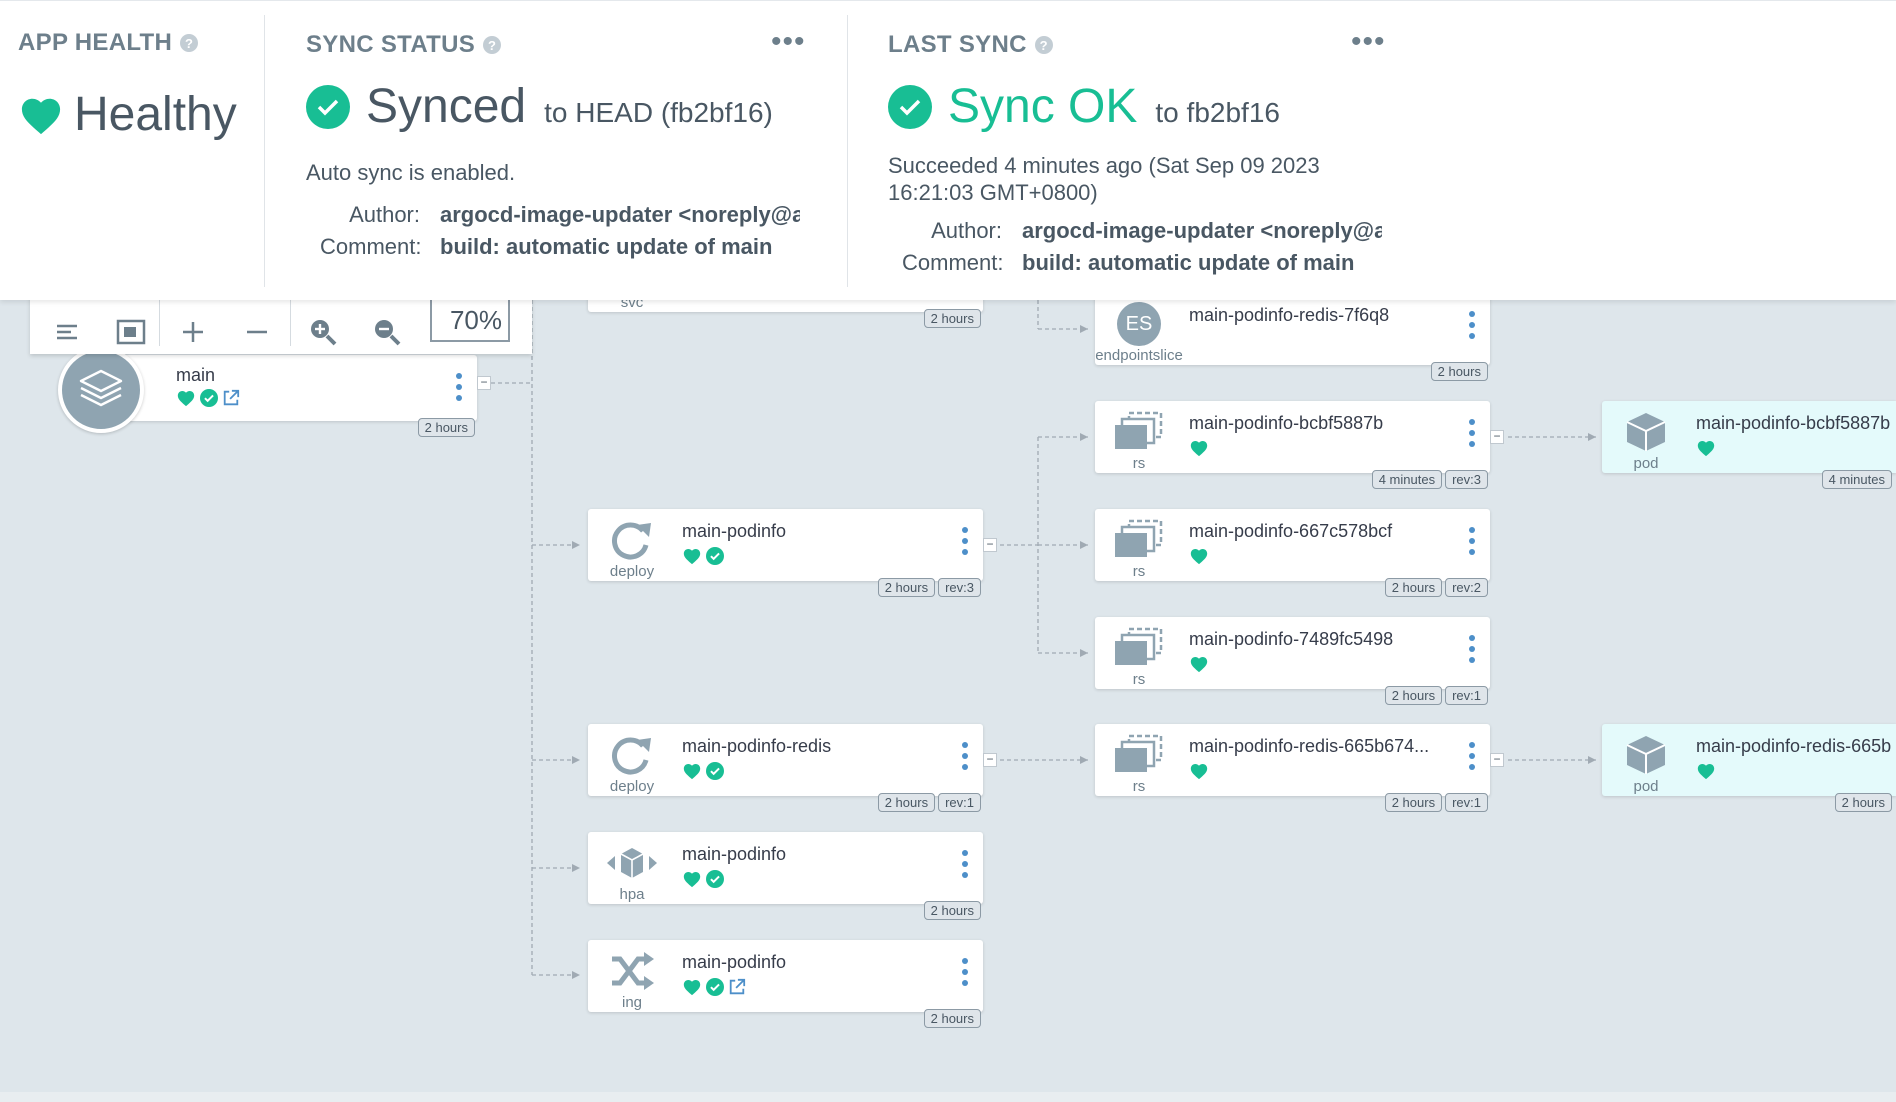 The image size is (1896, 1102). I want to click on list-view-button, so click(67, 332).